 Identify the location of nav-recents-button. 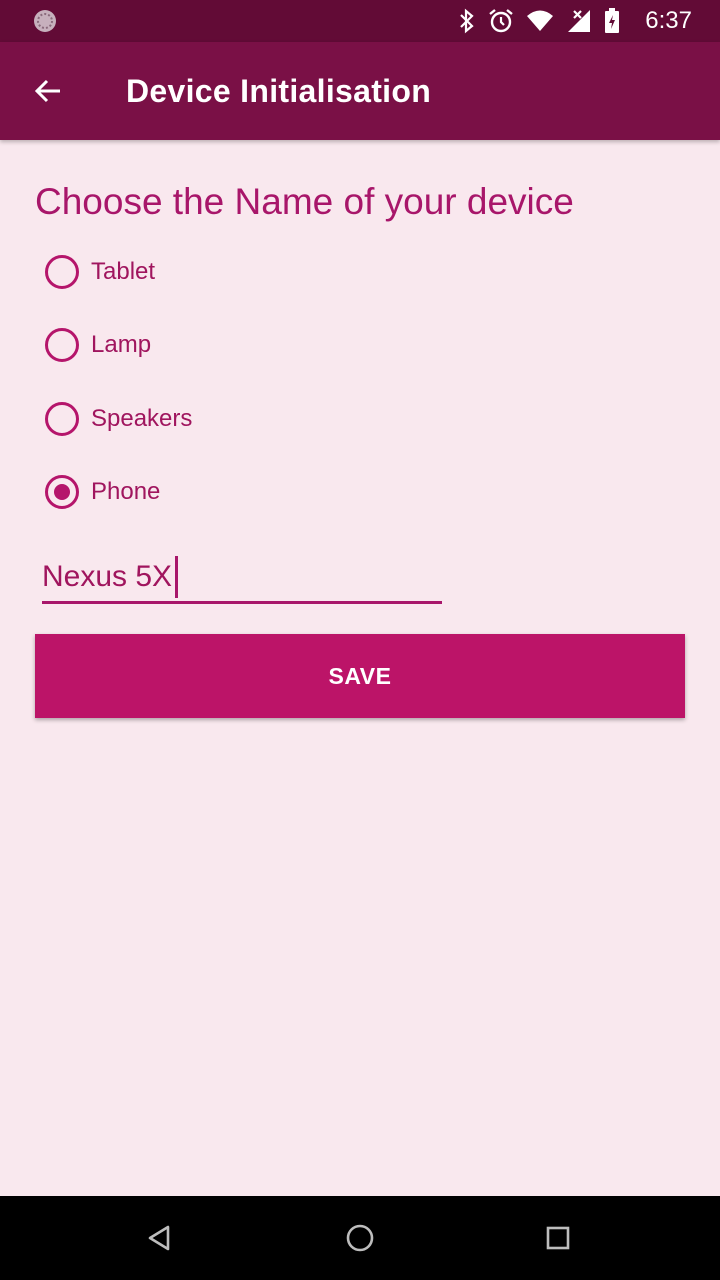
(558, 1238).